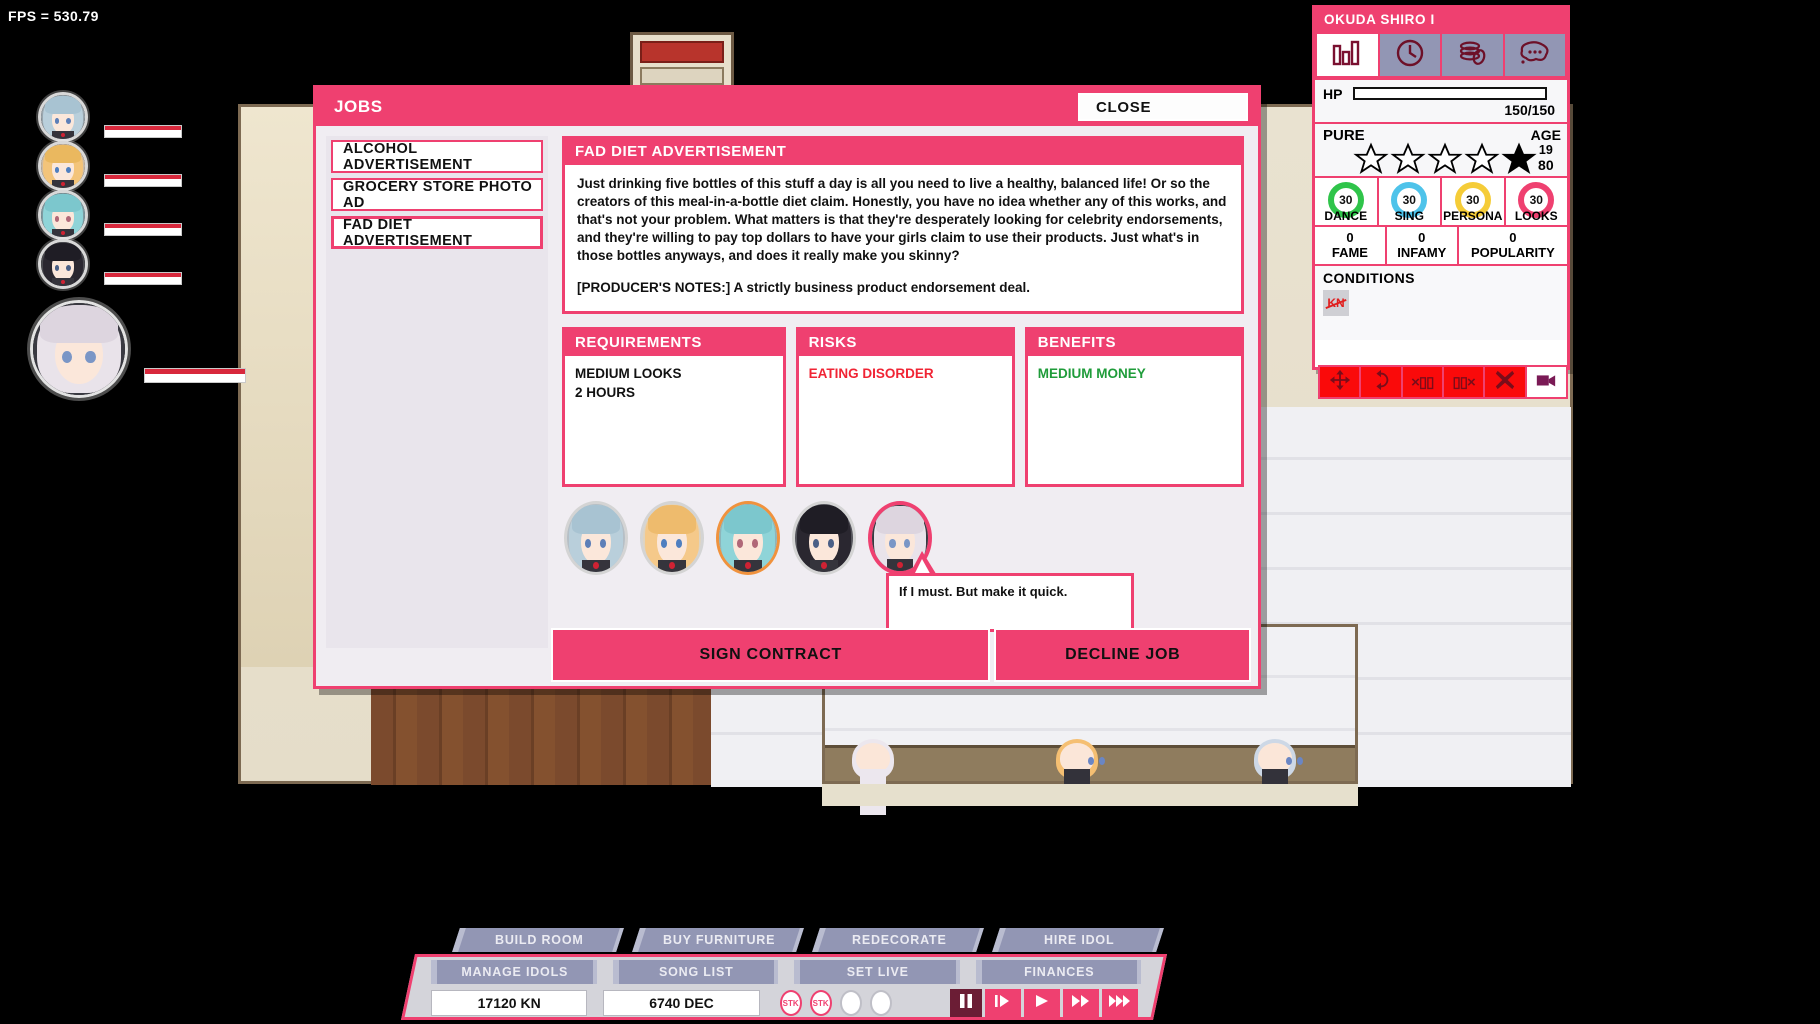 This screenshot has height=1024, width=1820. I want to click on stat-dance: 30 DANCE, so click(1347, 201).